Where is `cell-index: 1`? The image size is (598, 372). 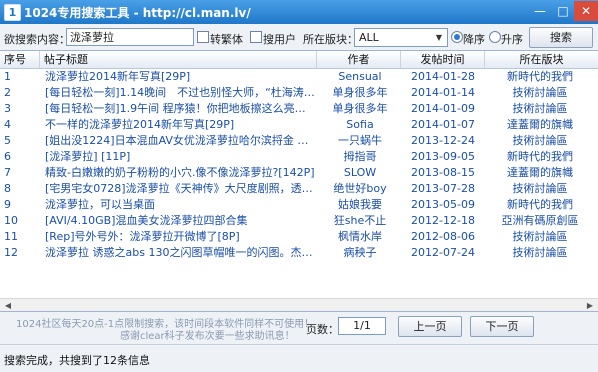
cell-index: 1 is located at coordinates (7, 76).